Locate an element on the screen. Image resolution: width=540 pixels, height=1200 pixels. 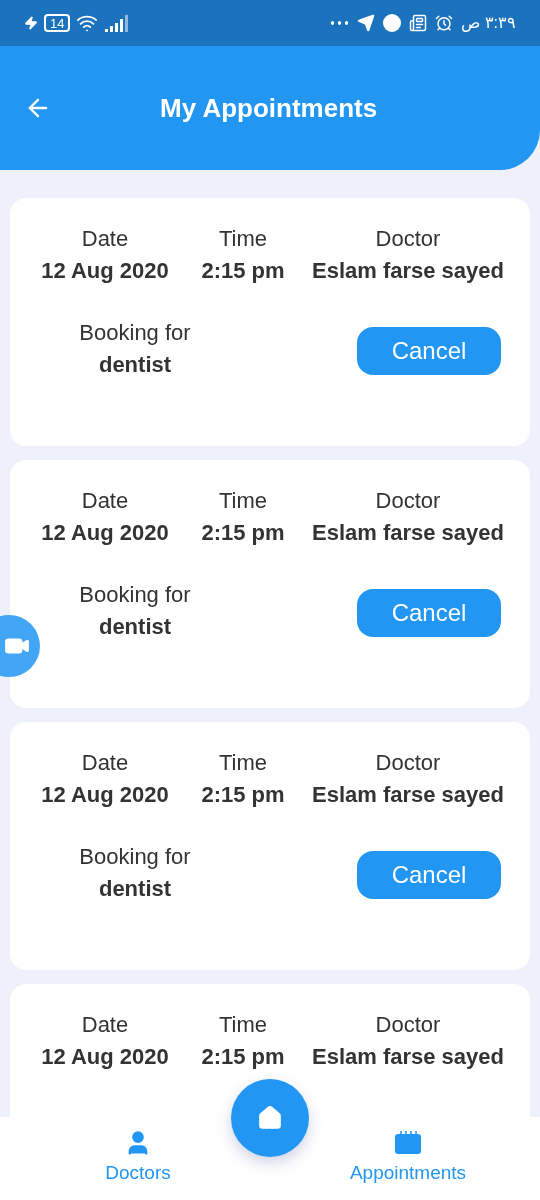
clock-time: ٣:٣٩ ص is located at coordinates (488, 23).